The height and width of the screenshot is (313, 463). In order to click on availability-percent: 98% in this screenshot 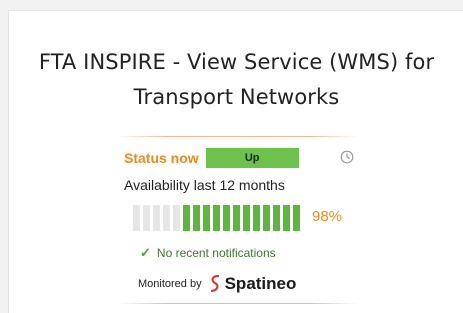, I will do `click(327, 216)`.